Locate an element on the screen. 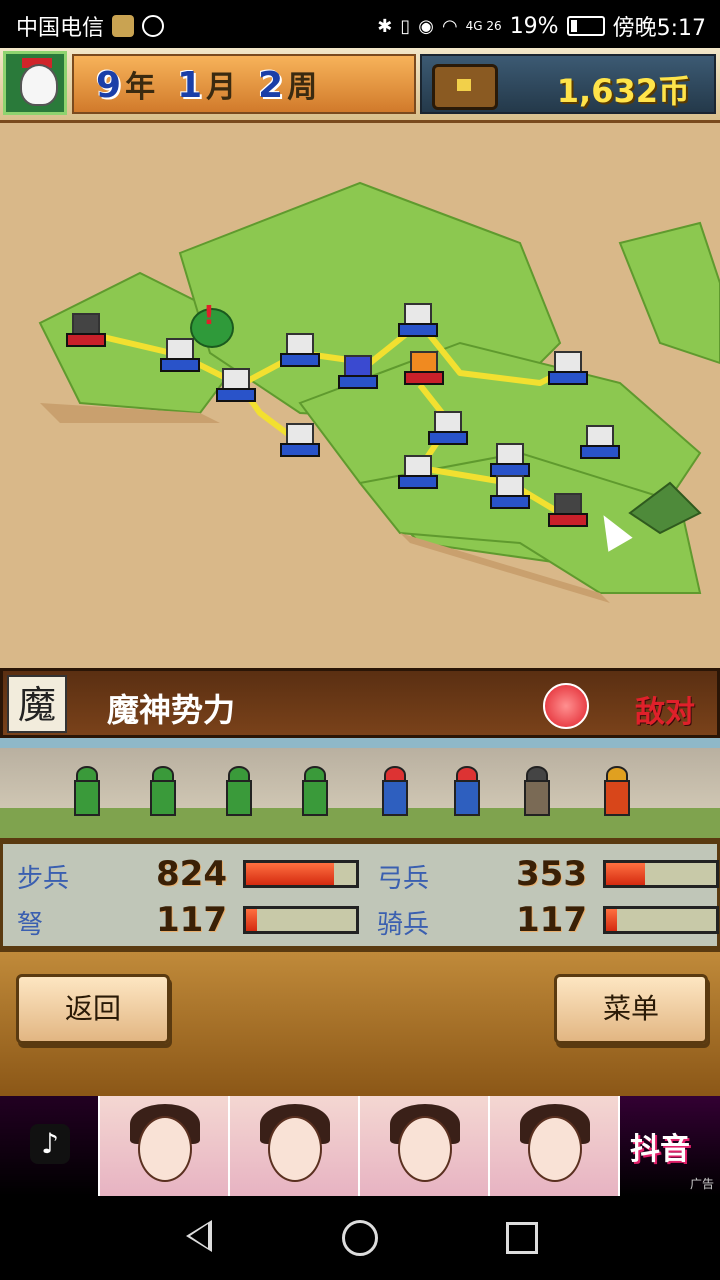 The width and height of the screenshot is (720, 1280). cavalry-label: 骑兵 is located at coordinates (403, 925).